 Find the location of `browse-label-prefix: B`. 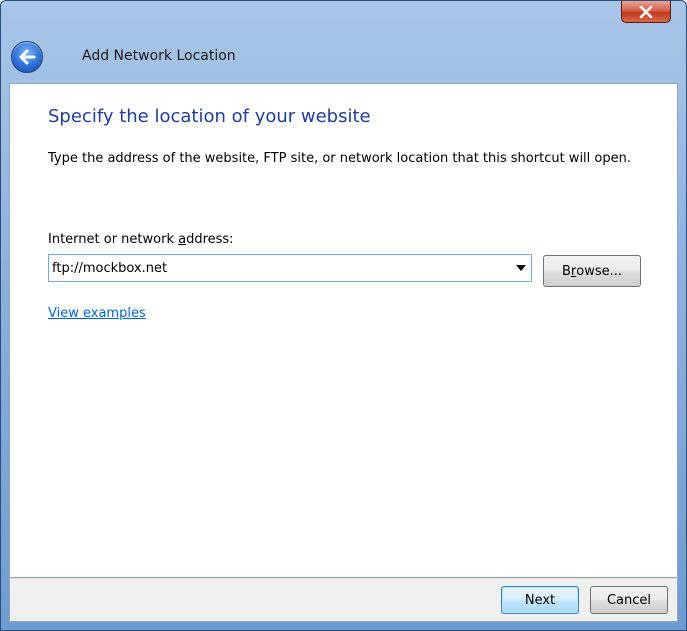

browse-label-prefix: B is located at coordinates (566, 271).